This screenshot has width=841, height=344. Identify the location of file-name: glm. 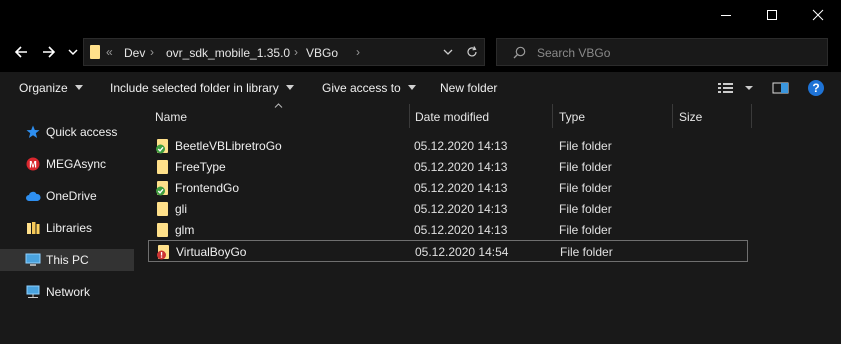
(185, 230).